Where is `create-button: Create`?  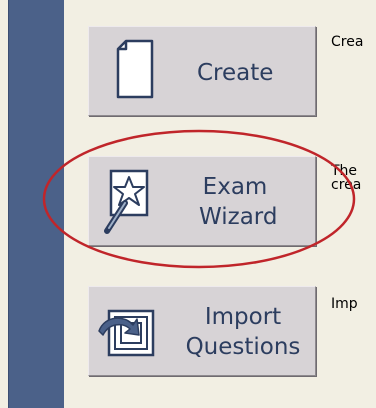 create-button: Create is located at coordinates (202, 71).